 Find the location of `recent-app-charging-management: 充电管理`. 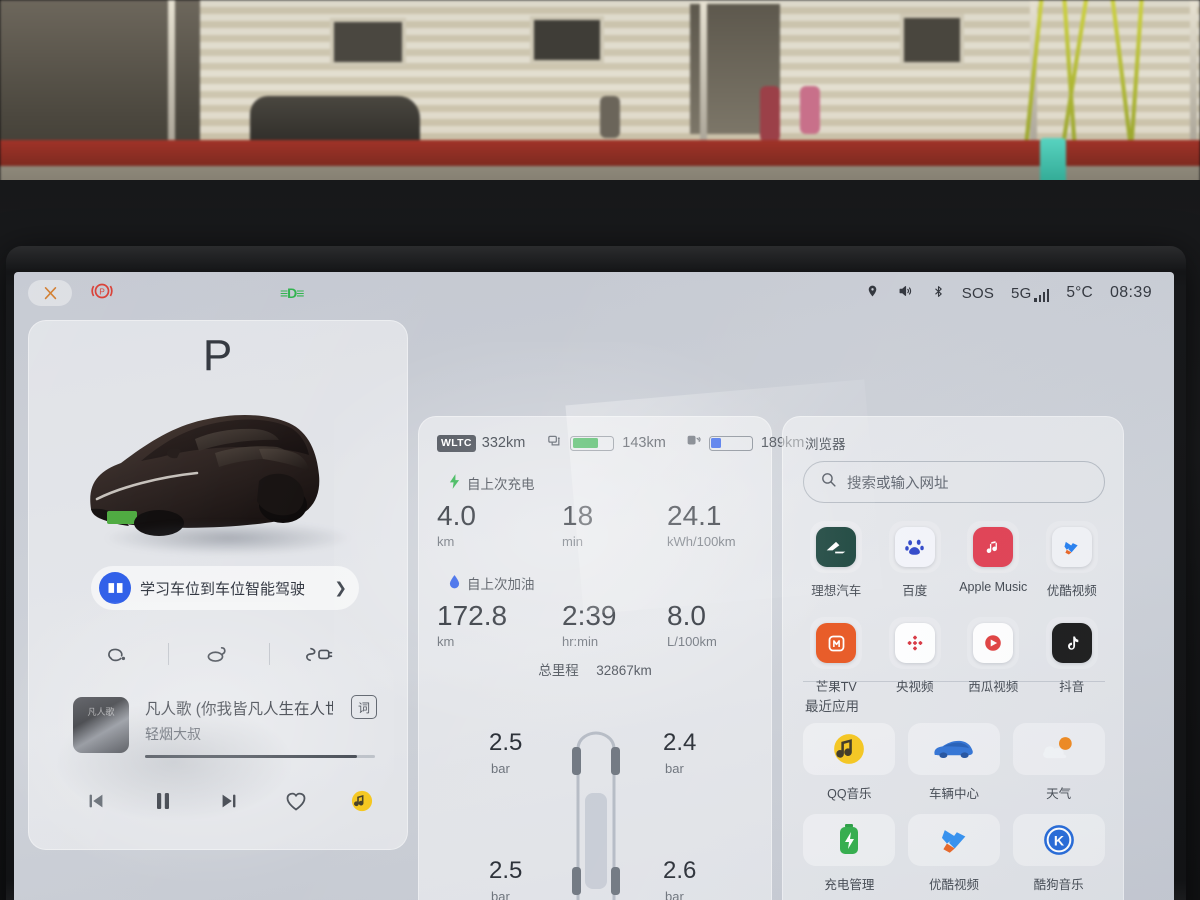

recent-app-charging-management: 充电管理 is located at coordinates (849, 853).